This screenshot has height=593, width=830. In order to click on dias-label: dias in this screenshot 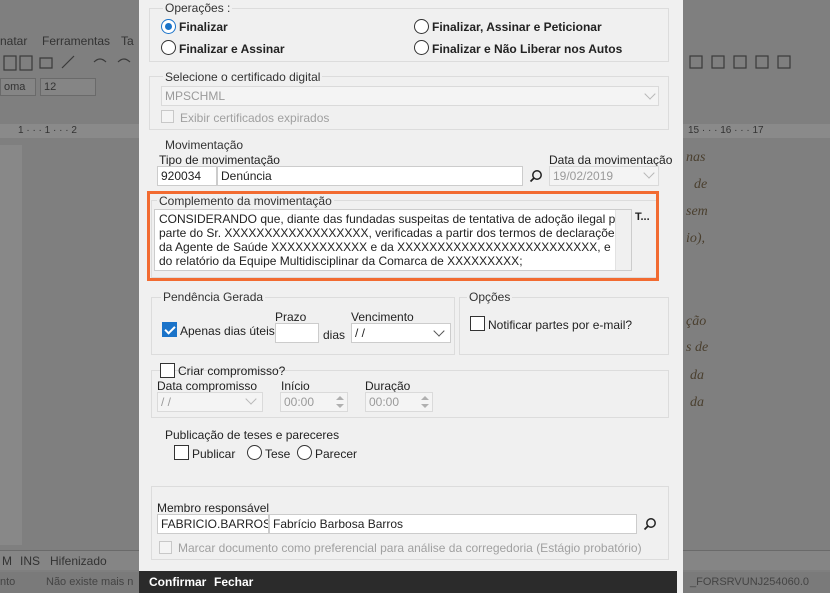, I will do `click(334, 335)`.